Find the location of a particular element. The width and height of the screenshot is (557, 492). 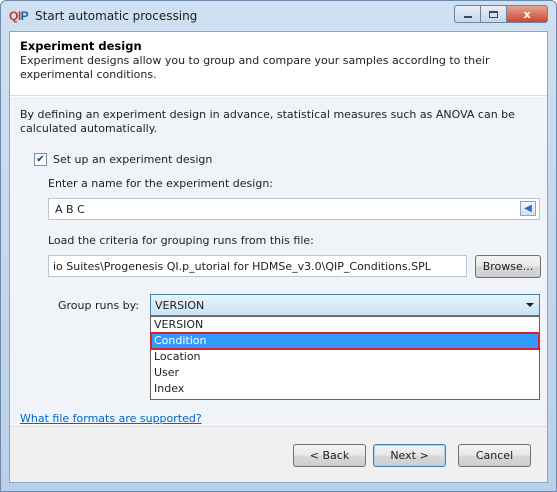

minimize-button is located at coordinates (467, 14).